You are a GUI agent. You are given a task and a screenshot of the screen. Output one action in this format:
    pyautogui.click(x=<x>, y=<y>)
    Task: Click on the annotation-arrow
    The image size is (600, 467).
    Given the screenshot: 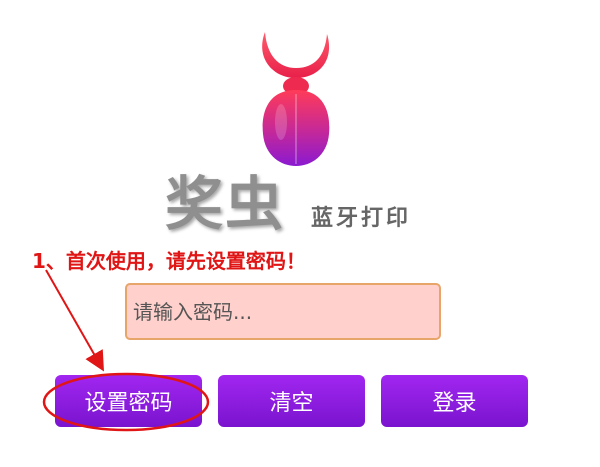 What is the action you would take?
    pyautogui.click(x=74, y=320)
    